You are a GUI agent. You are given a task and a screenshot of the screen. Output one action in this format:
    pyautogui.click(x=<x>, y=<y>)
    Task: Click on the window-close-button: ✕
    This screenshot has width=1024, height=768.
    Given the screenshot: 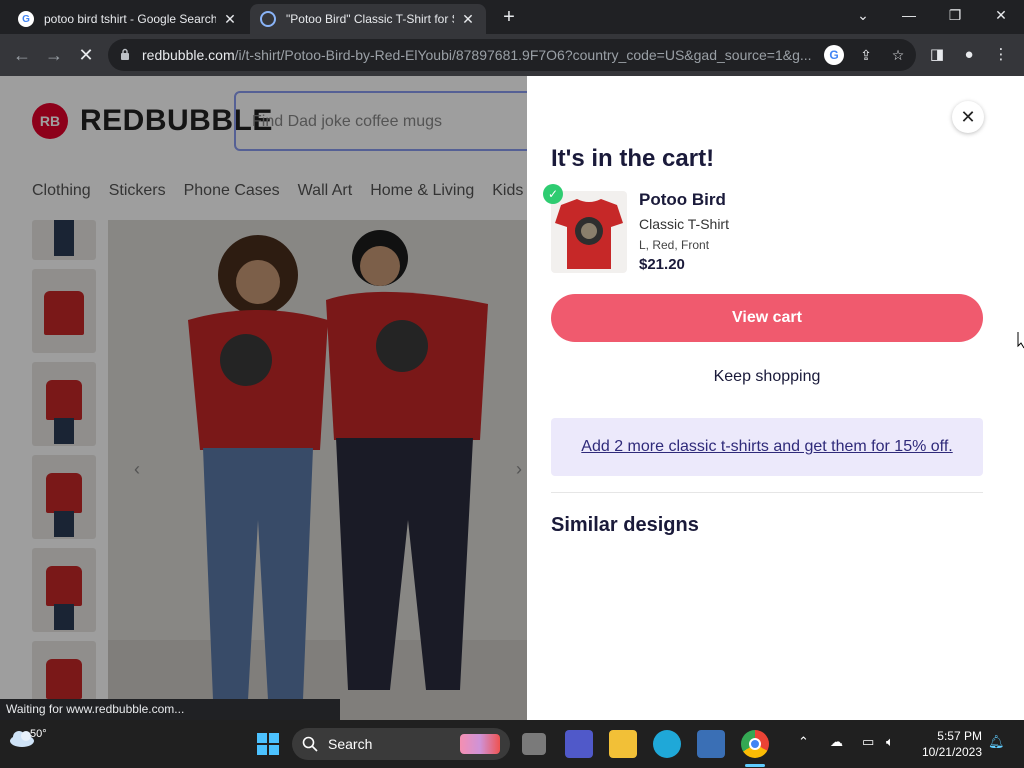 What is the action you would take?
    pyautogui.click(x=1001, y=15)
    